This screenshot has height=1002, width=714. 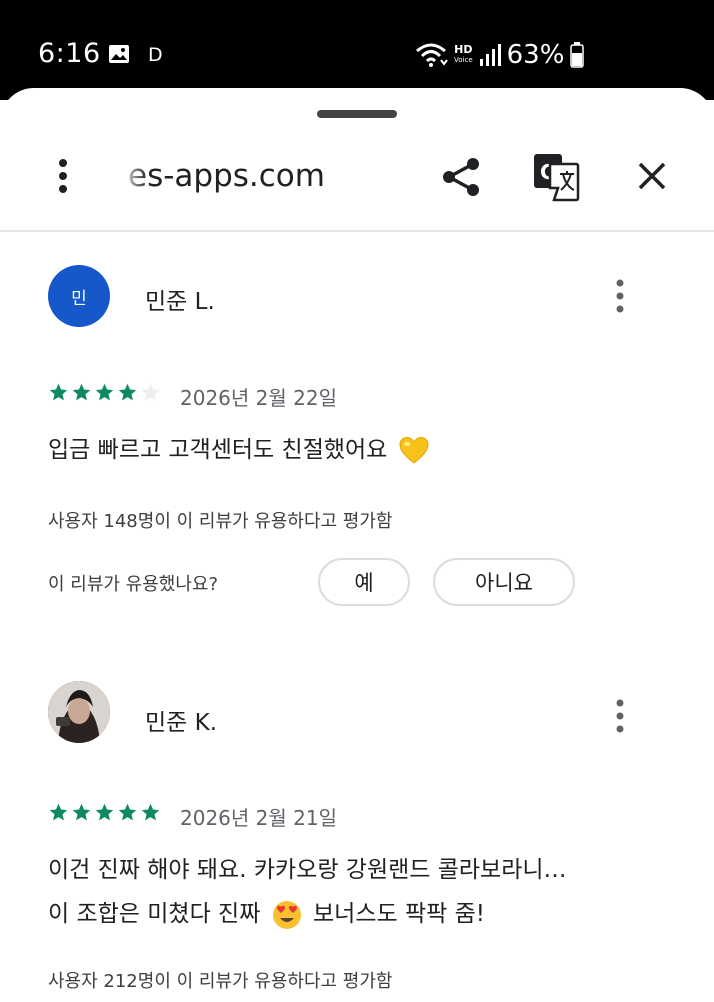 I want to click on helpful-yes-button: 예, so click(x=364, y=582).